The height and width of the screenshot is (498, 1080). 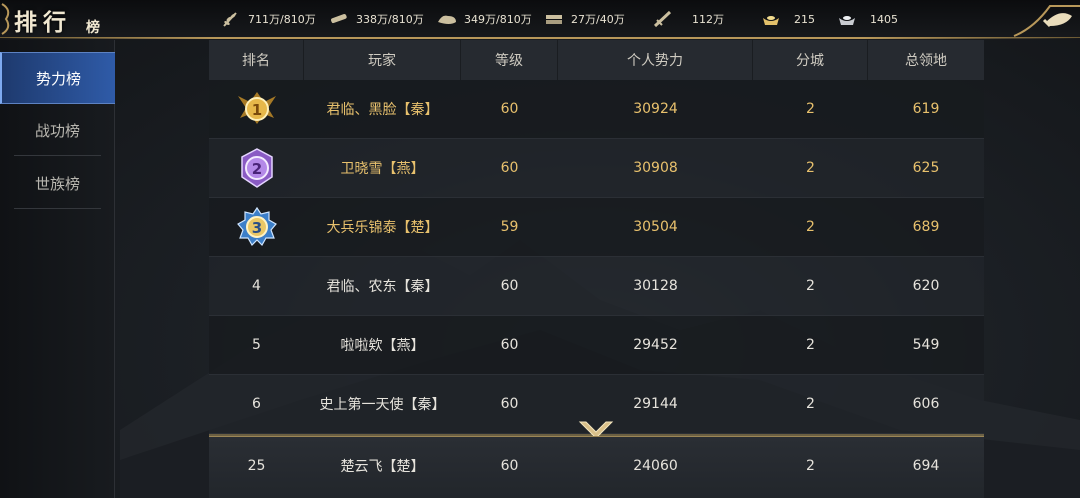 I want to click on grain-icon, so click(x=230, y=19).